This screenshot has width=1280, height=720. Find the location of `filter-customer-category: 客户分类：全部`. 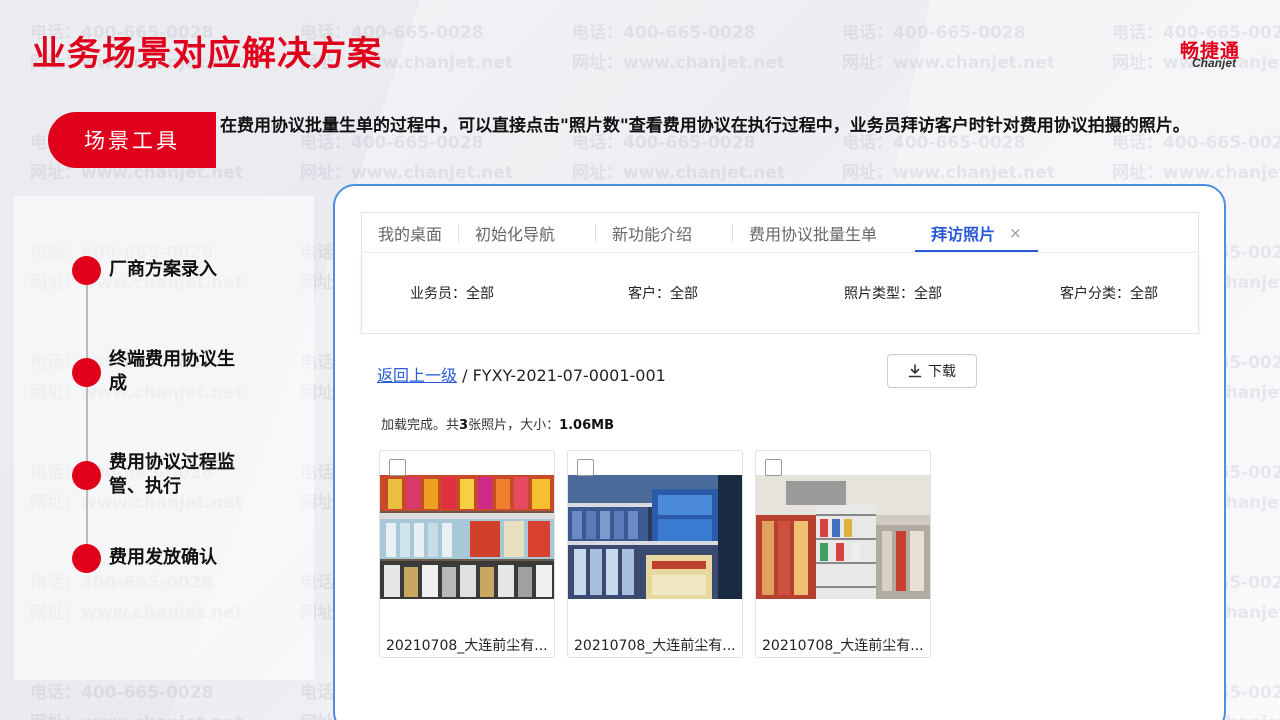

filter-customer-category: 客户分类：全部 is located at coordinates (1109, 293).